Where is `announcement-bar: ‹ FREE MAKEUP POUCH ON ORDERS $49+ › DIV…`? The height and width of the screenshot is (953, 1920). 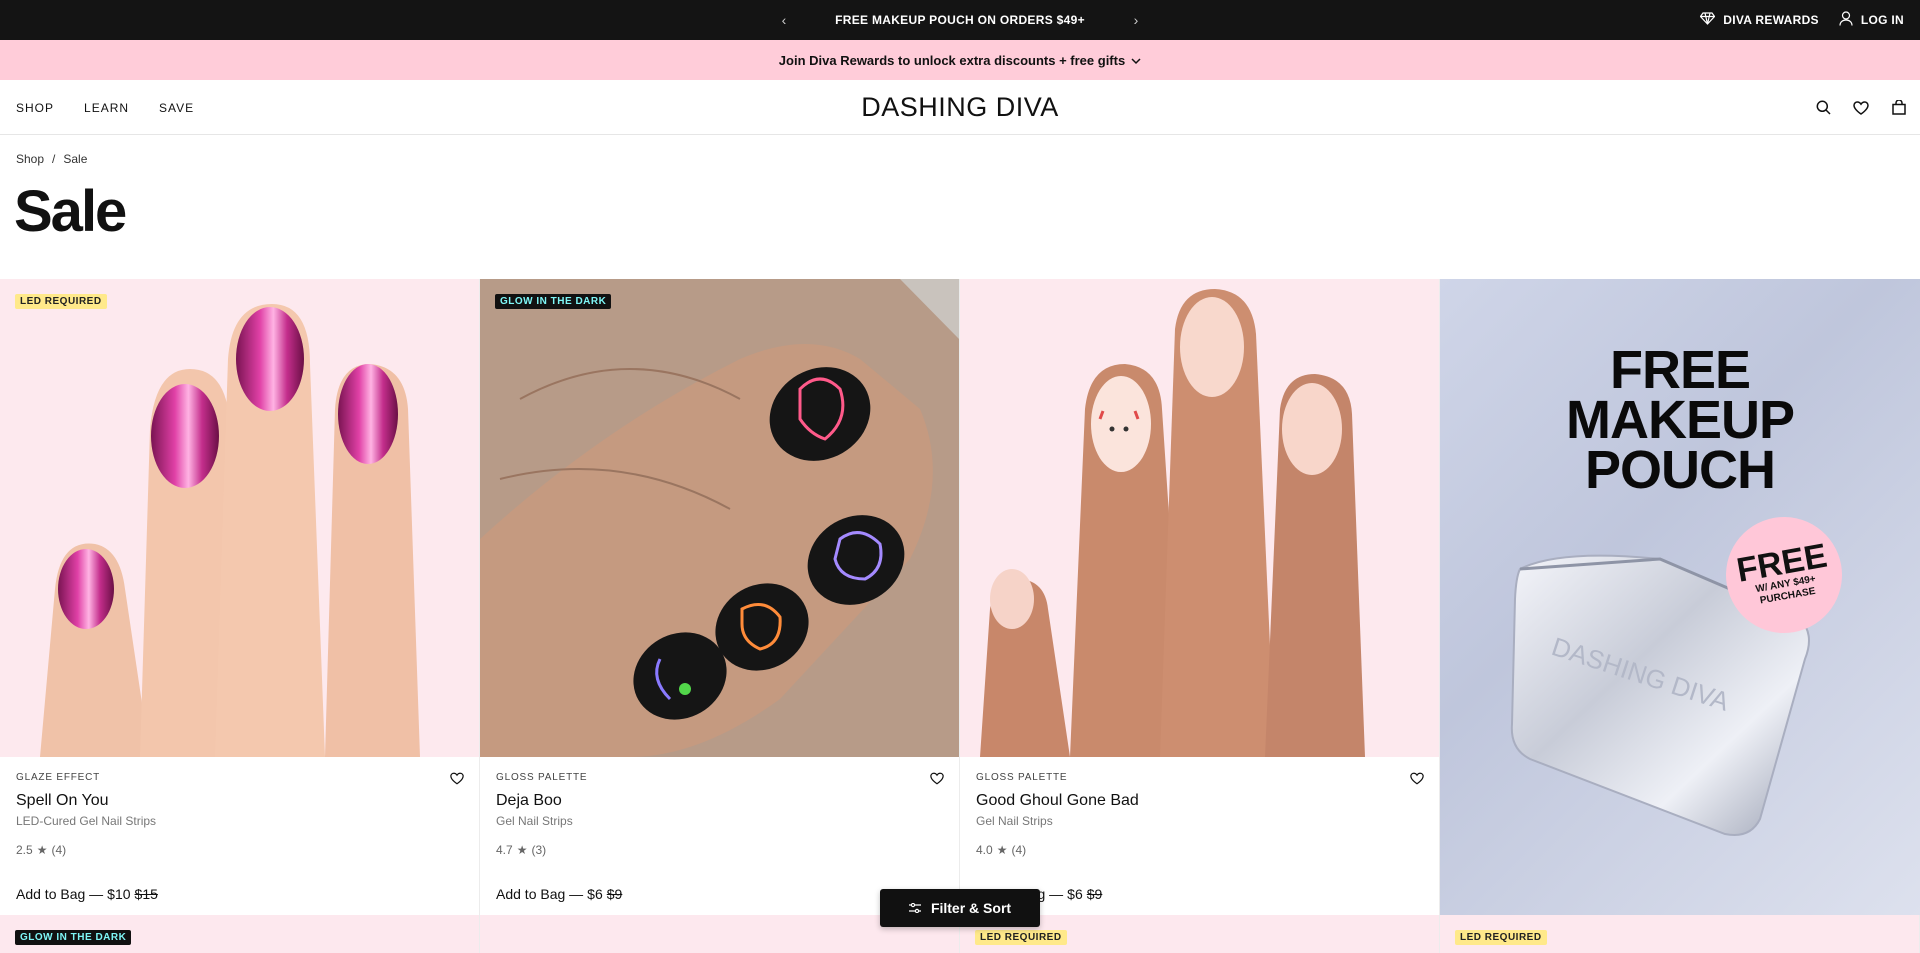 announcement-bar: ‹ FREE MAKEUP POUCH ON ORDERS $49+ › DIV… is located at coordinates (960, 20).